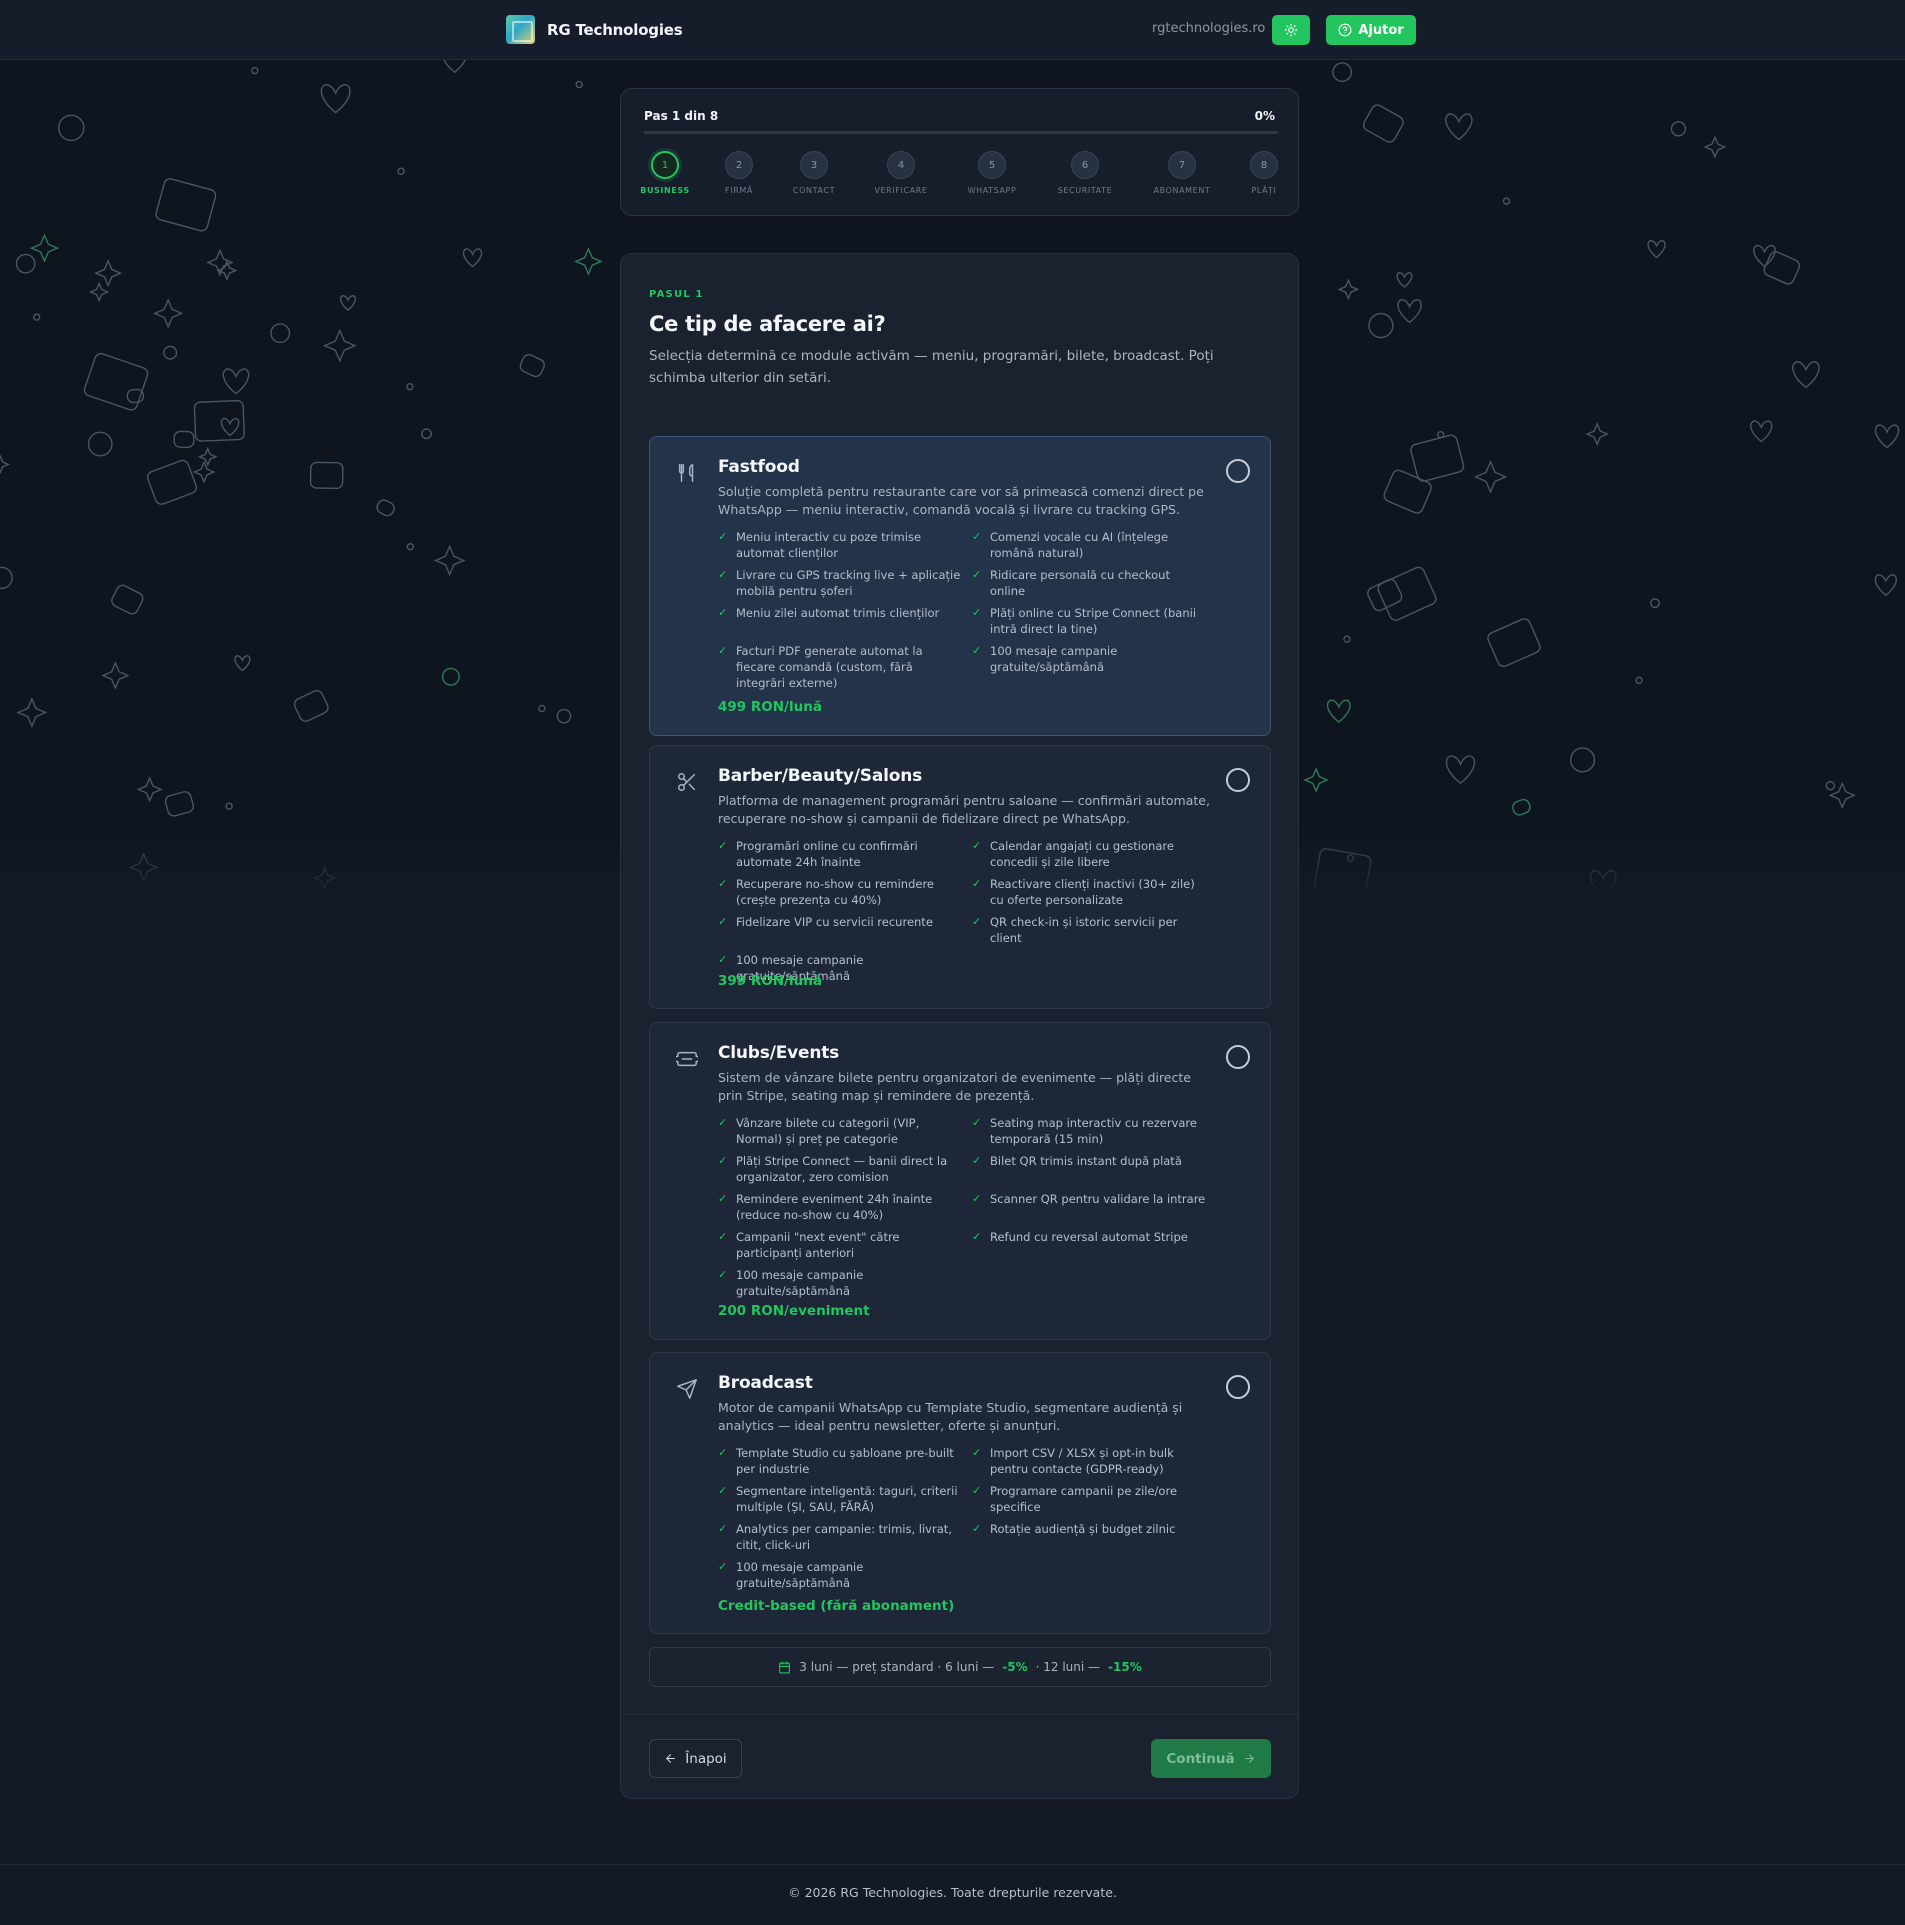  I want to click on ticket-icon, so click(687, 1059).